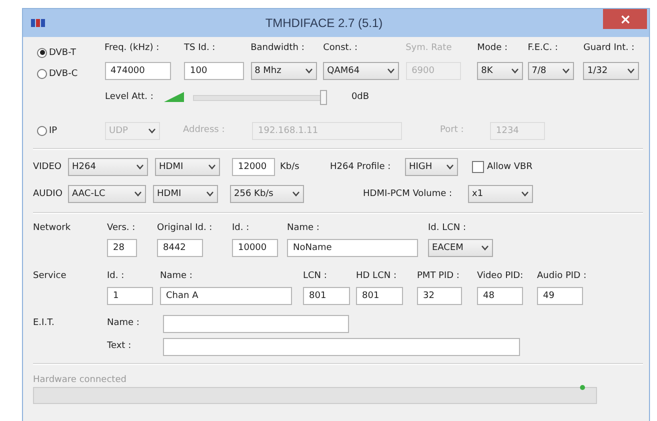  What do you see at coordinates (429, 48) in the screenshot?
I see `field-label: Sym. Rate` at bounding box center [429, 48].